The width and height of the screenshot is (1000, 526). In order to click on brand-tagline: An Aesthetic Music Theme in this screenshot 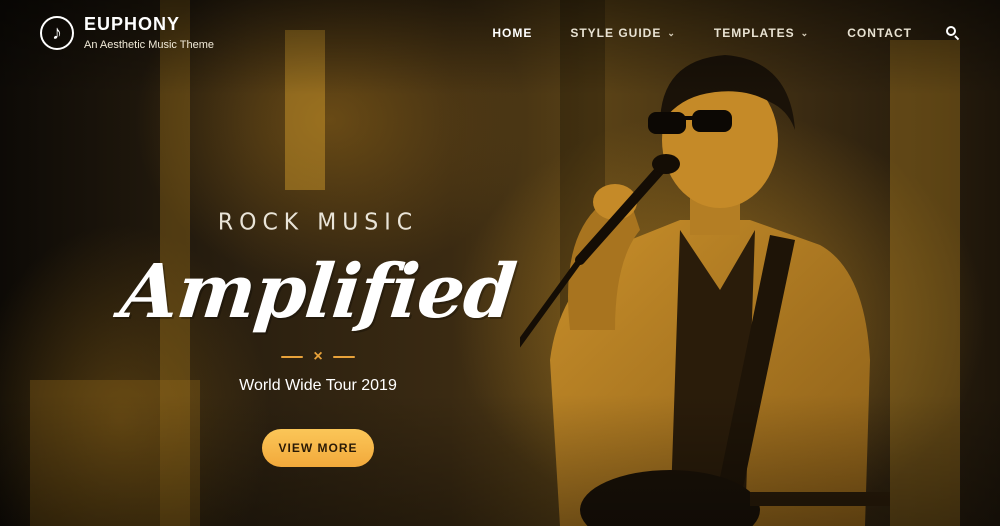, I will do `click(149, 45)`.